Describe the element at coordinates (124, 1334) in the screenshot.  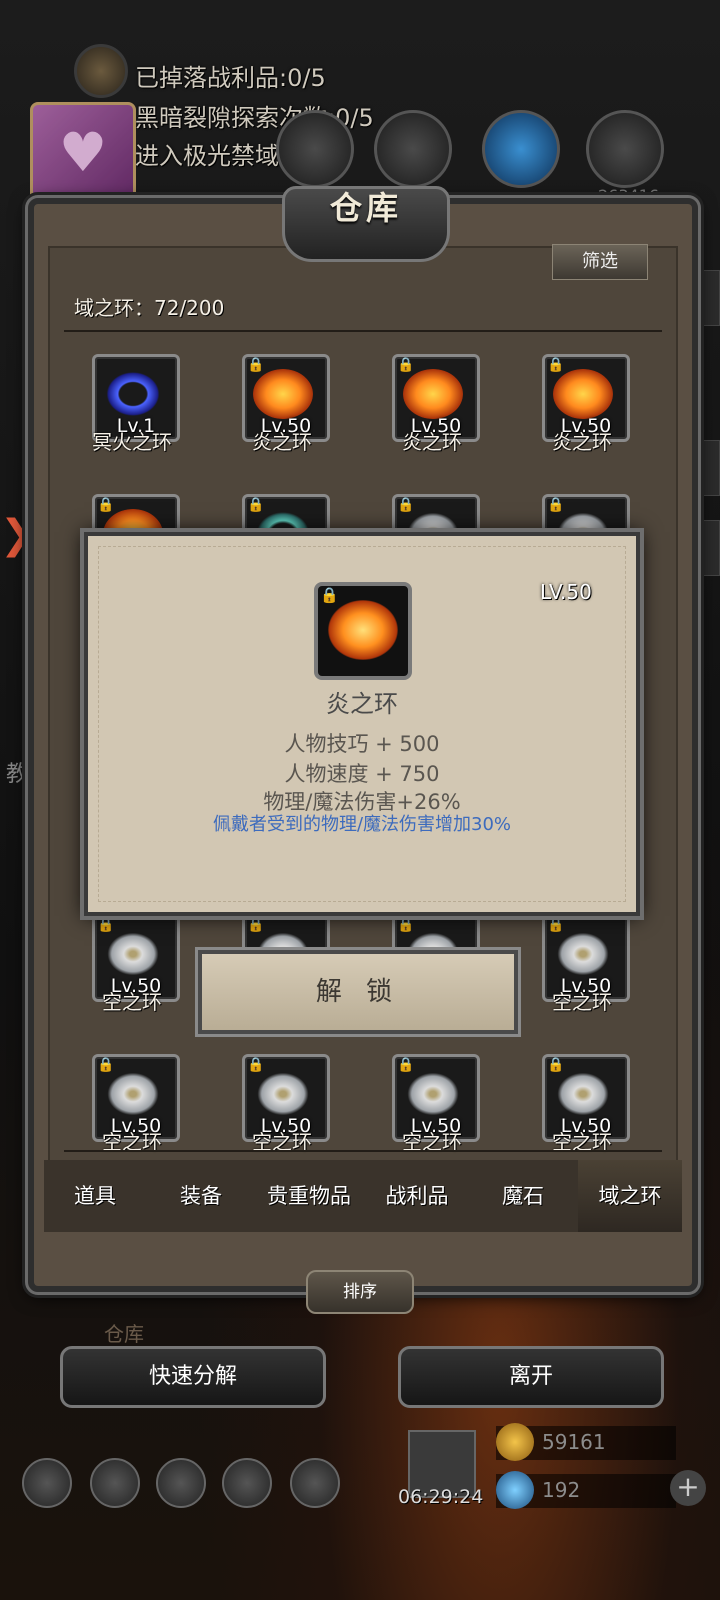
I see `faint-warehouse-label: 仓库` at that location.